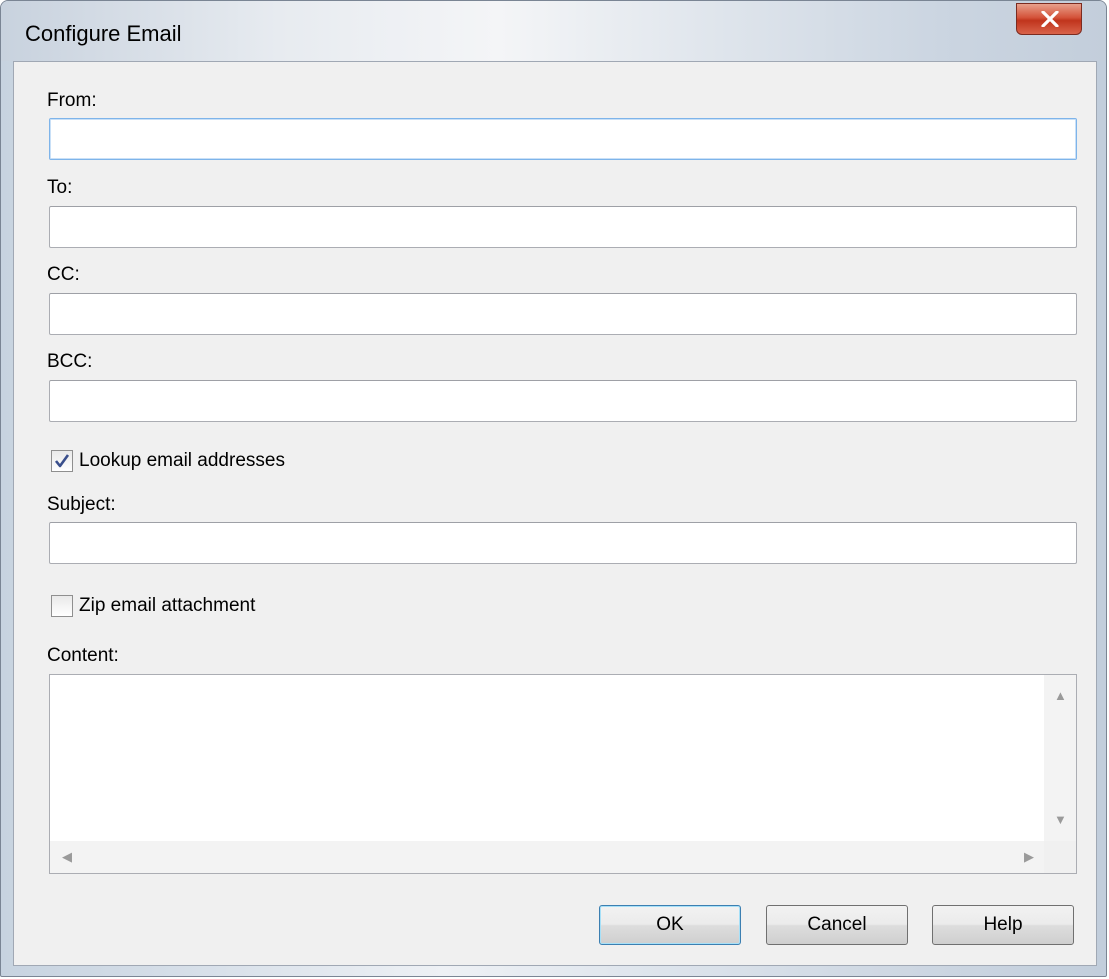 Image resolution: width=1109 pixels, height=979 pixels. Describe the element at coordinates (837, 925) in the screenshot. I see `cancel-button: Cancel` at that location.